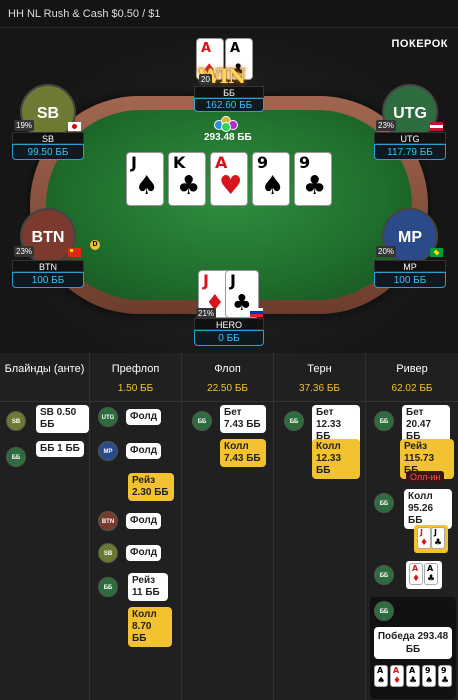 The width and height of the screenshot is (458, 700). I want to click on board-card-3: A ♥, so click(229, 179).